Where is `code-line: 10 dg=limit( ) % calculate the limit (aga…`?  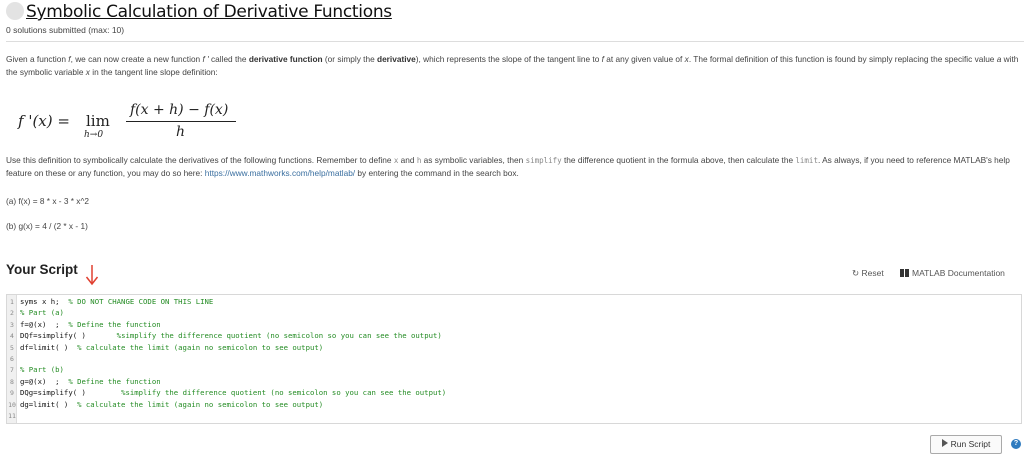
code-line: 10 dg=limit( ) % calculate the limit (aga… is located at coordinates (165, 404).